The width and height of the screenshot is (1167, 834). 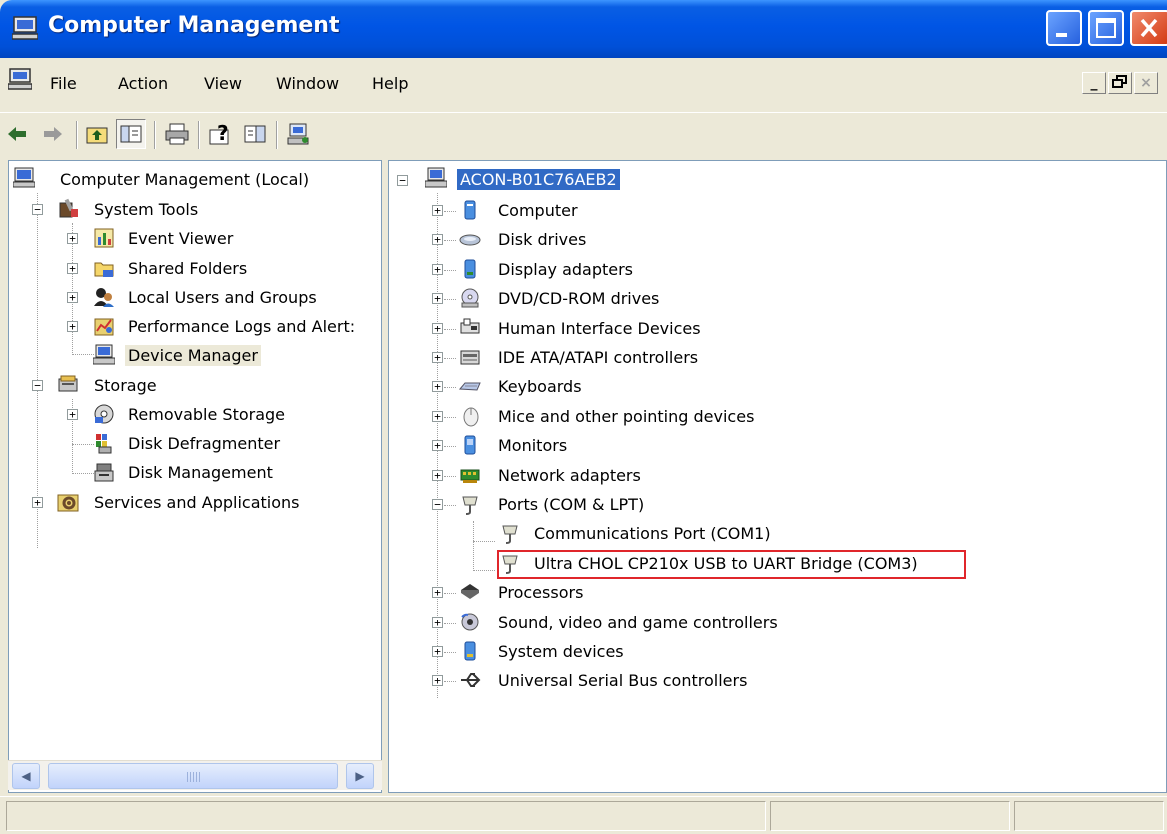 I want to click on mdi-close-button: ×, so click(x=1146, y=83).